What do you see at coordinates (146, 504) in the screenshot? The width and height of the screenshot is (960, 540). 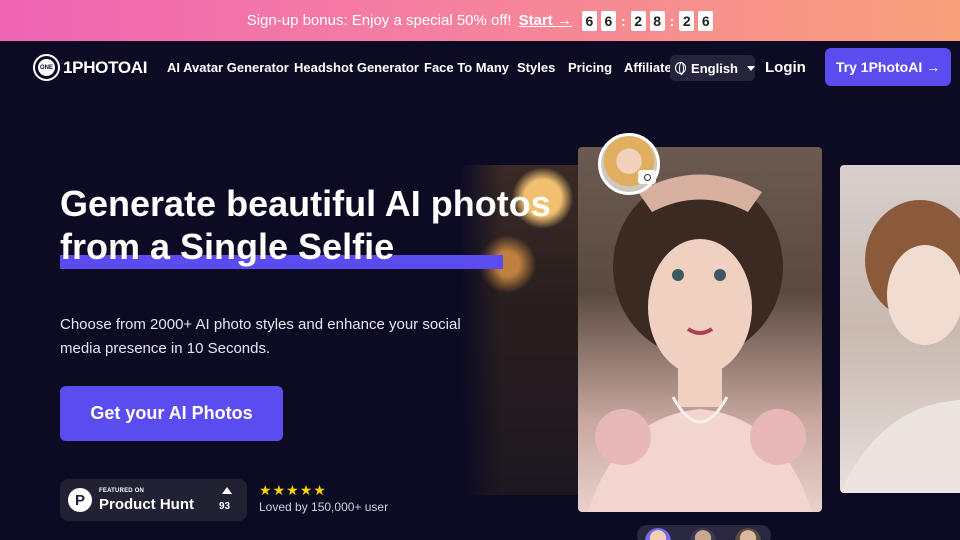 I see `product-hunt-name: Product Hunt` at bounding box center [146, 504].